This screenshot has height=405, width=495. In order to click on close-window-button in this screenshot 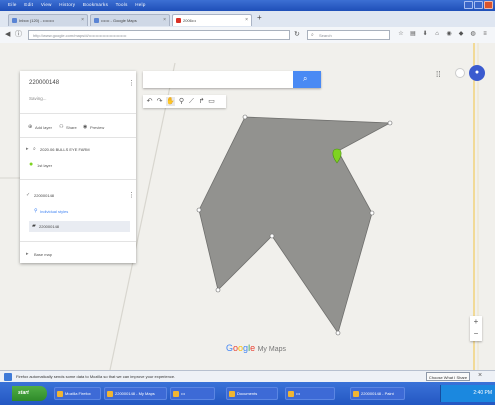, I will do `click(488, 5)`.